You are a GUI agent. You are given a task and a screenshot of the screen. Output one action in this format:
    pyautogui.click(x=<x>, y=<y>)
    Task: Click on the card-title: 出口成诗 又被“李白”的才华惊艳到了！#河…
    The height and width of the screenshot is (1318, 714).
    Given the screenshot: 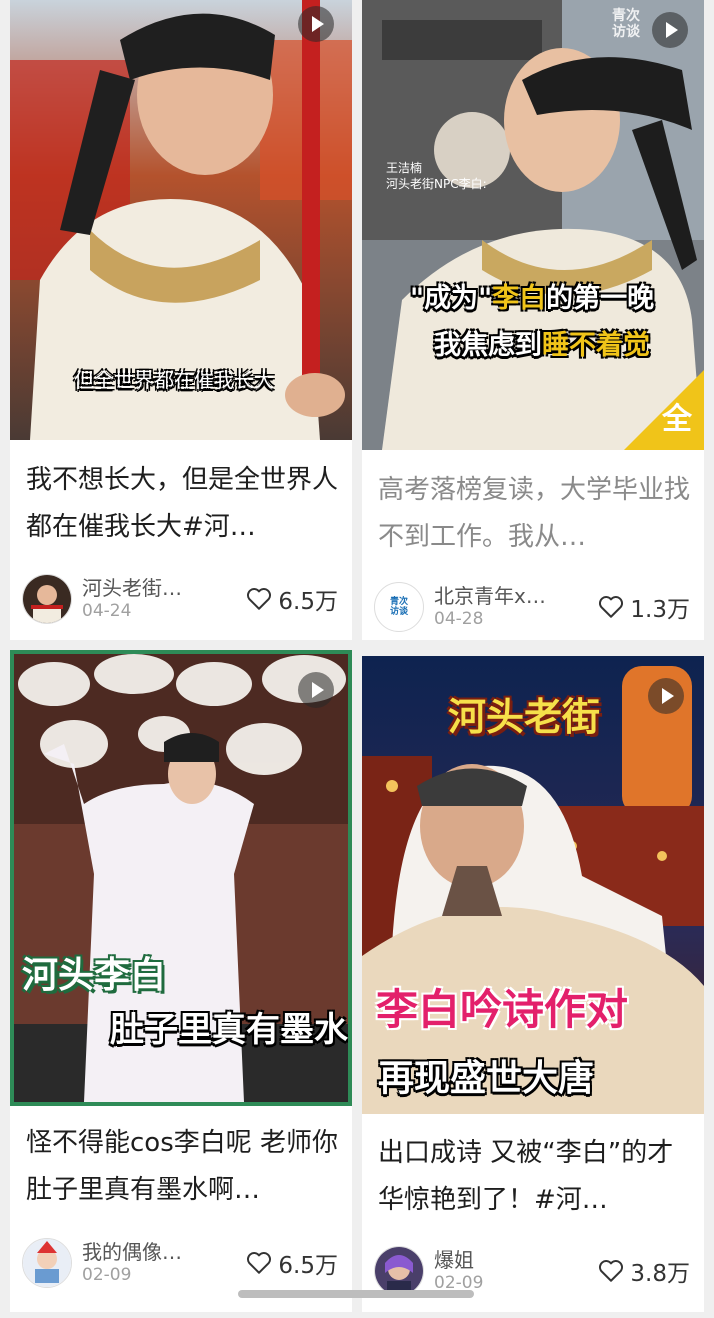 What is the action you would take?
    pyautogui.click(x=534, y=1177)
    